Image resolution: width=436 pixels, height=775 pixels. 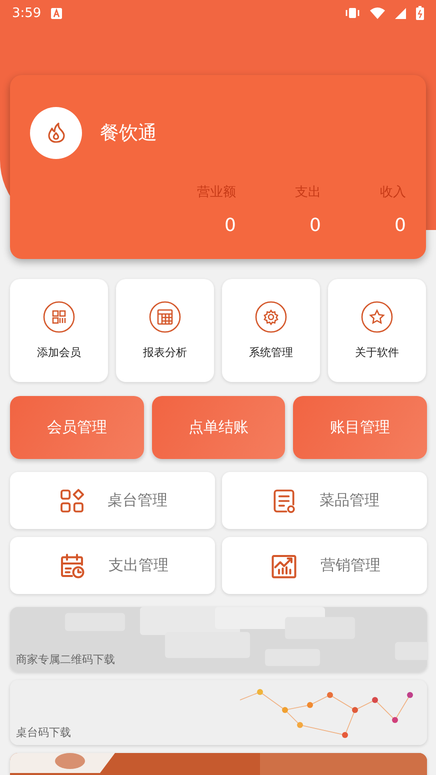 What do you see at coordinates (43, 732) in the screenshot?
I see `banner-caption: 桌台码下载` at bounding box center [43, 732].